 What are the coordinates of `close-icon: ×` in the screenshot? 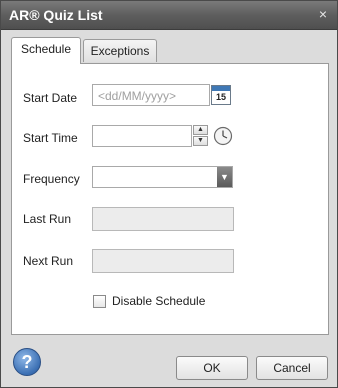 It's located at (323, 14).